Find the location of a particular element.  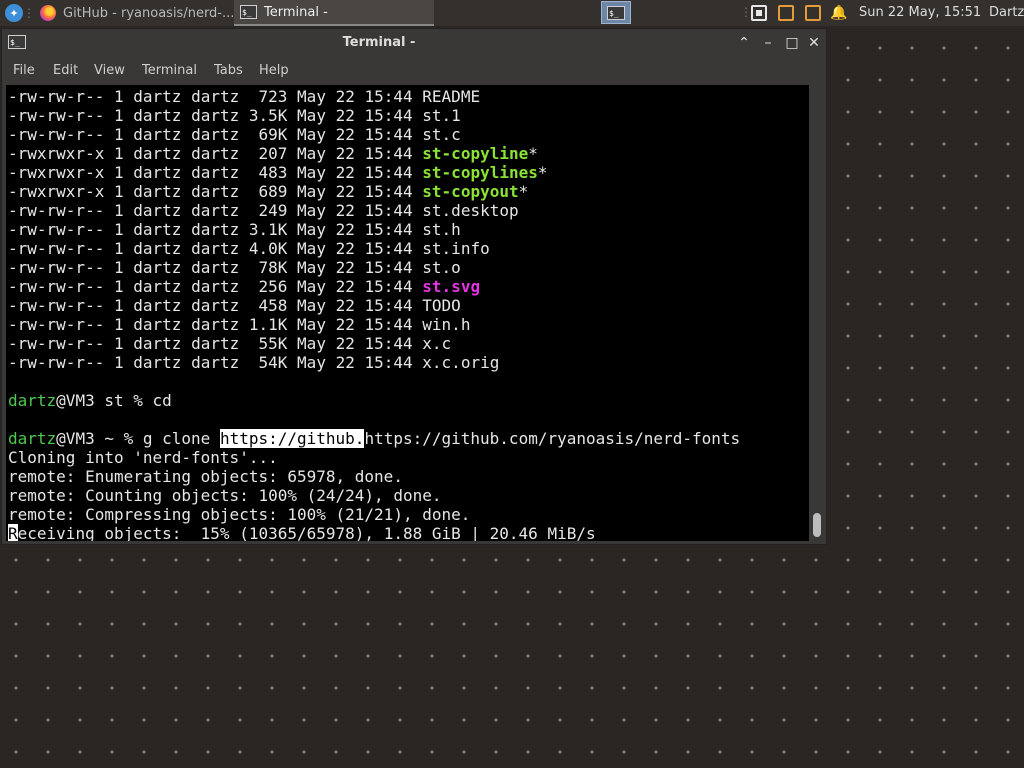

file-name: st.info is located at coordinates (456, 248).